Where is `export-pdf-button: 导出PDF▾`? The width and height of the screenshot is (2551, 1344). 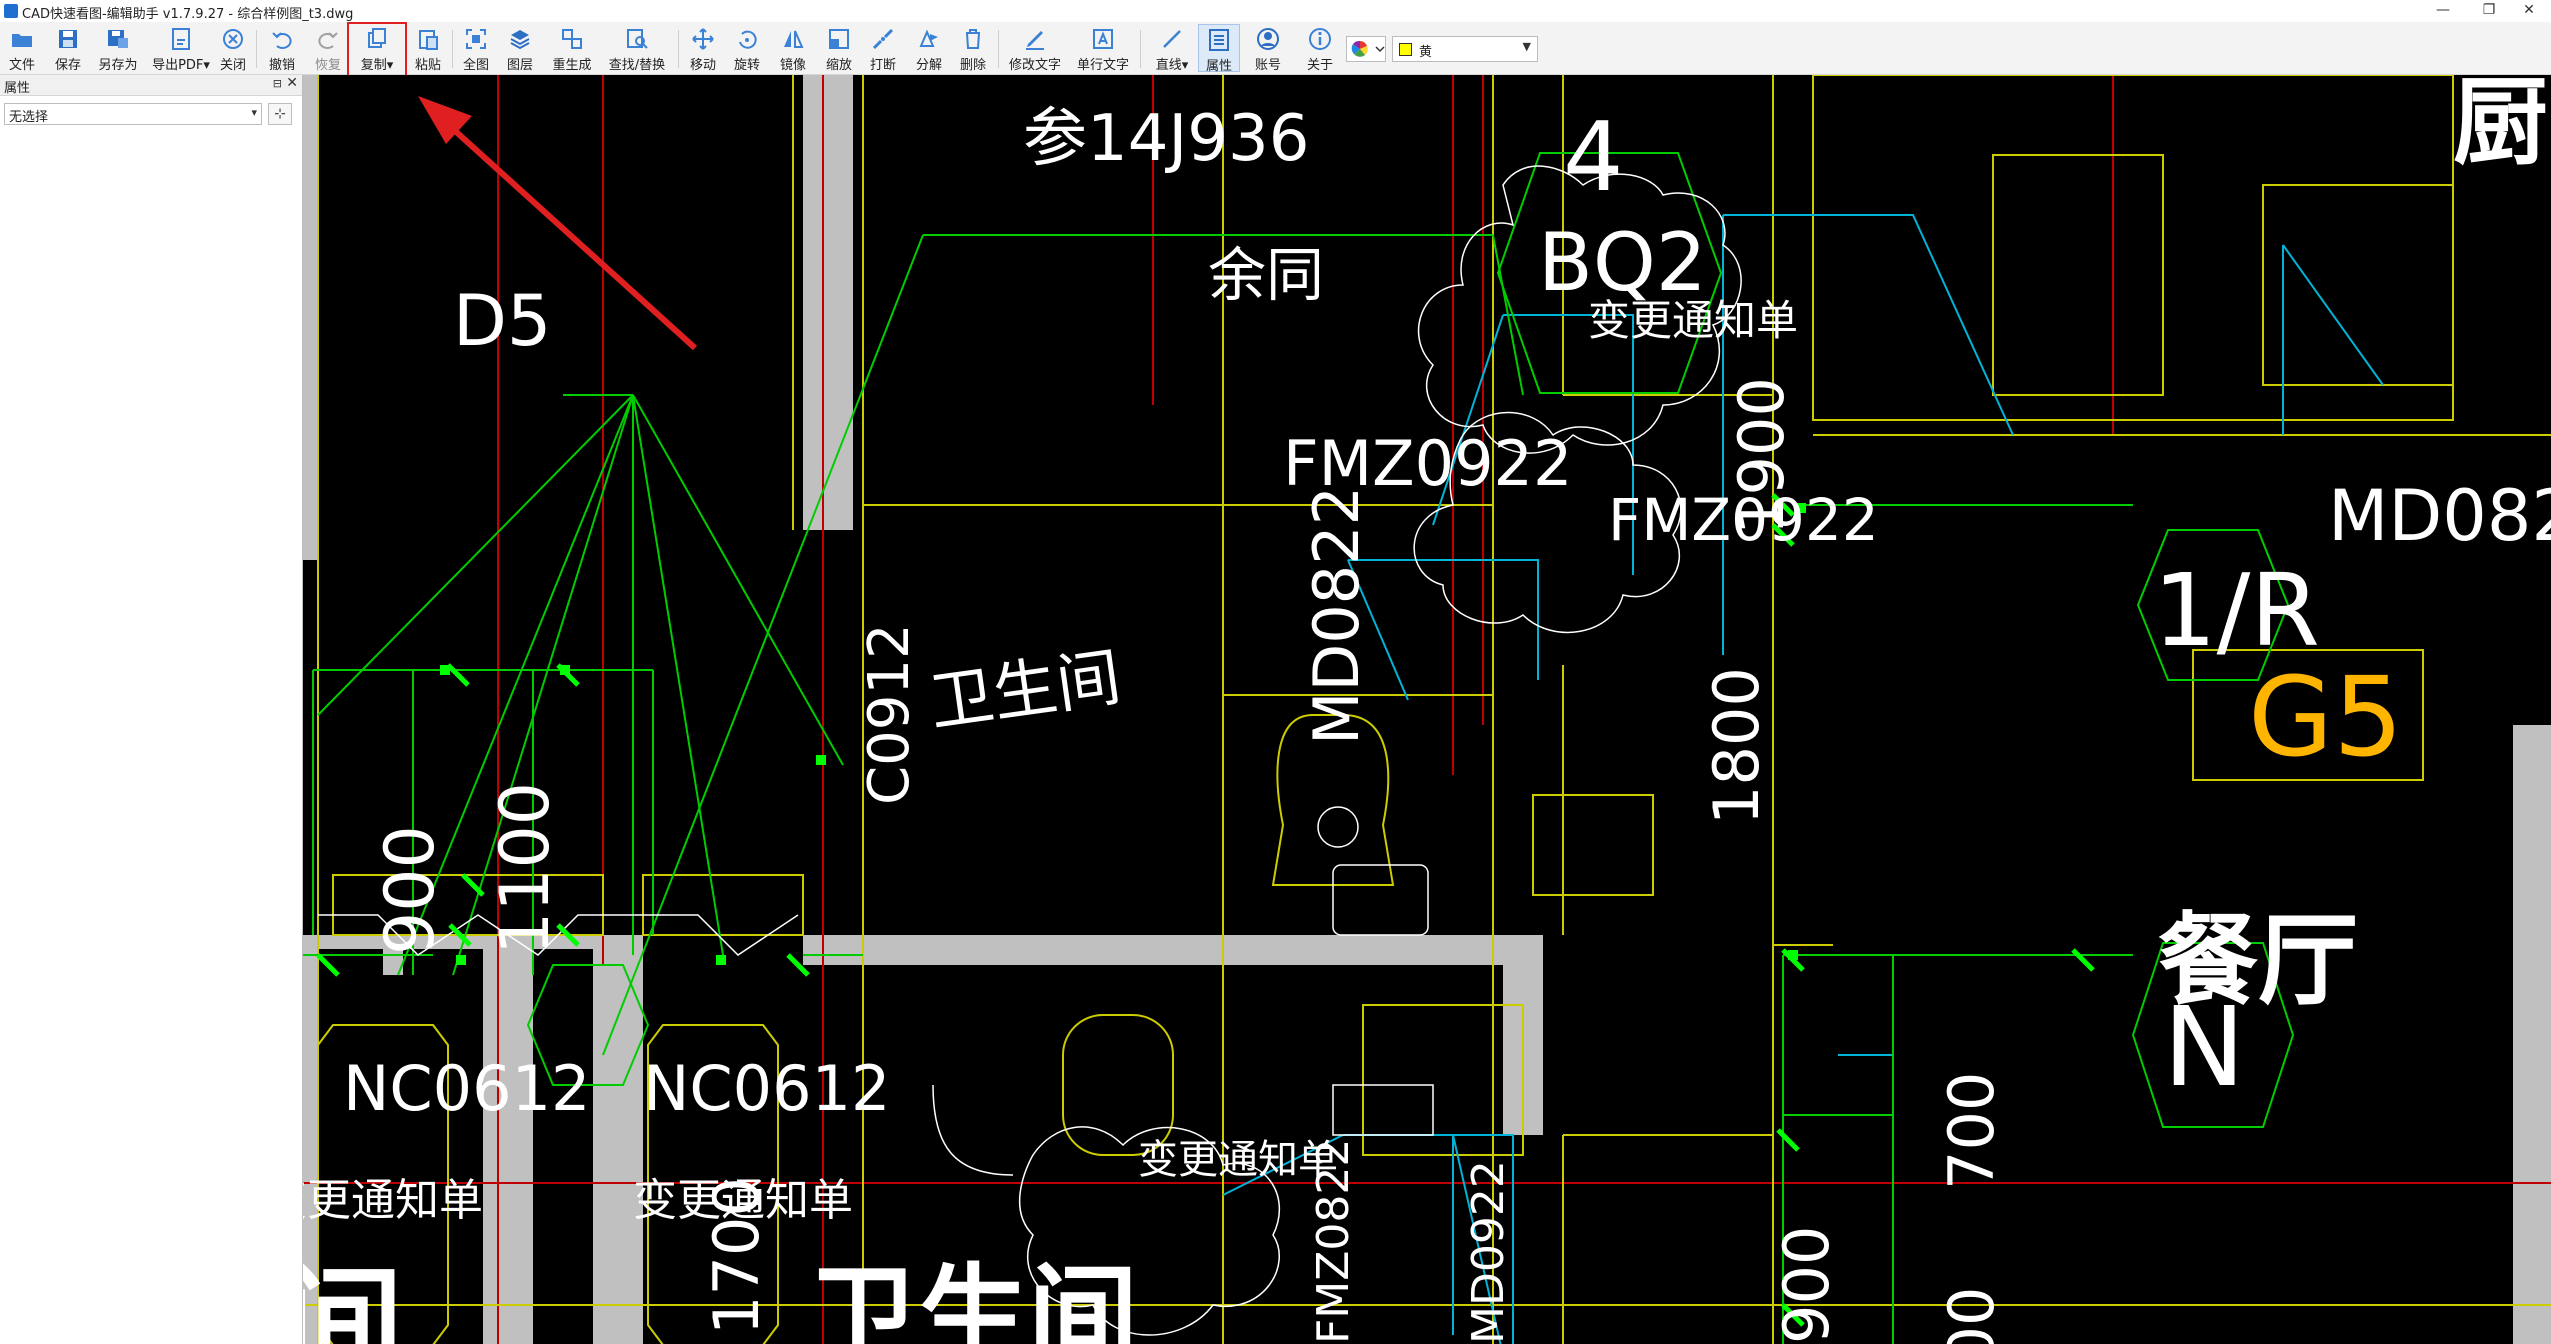
export-pdf-button: 导出PDF▾ is located at coordinates (181, 48).